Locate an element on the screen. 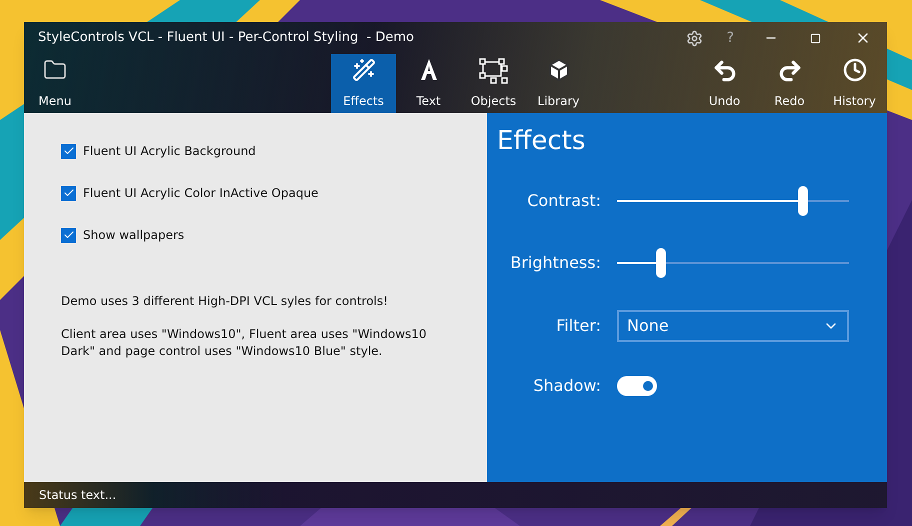 The height and width of the screenshot is (526, 912). panel-title: Effects is located at coordinates (541, 141).